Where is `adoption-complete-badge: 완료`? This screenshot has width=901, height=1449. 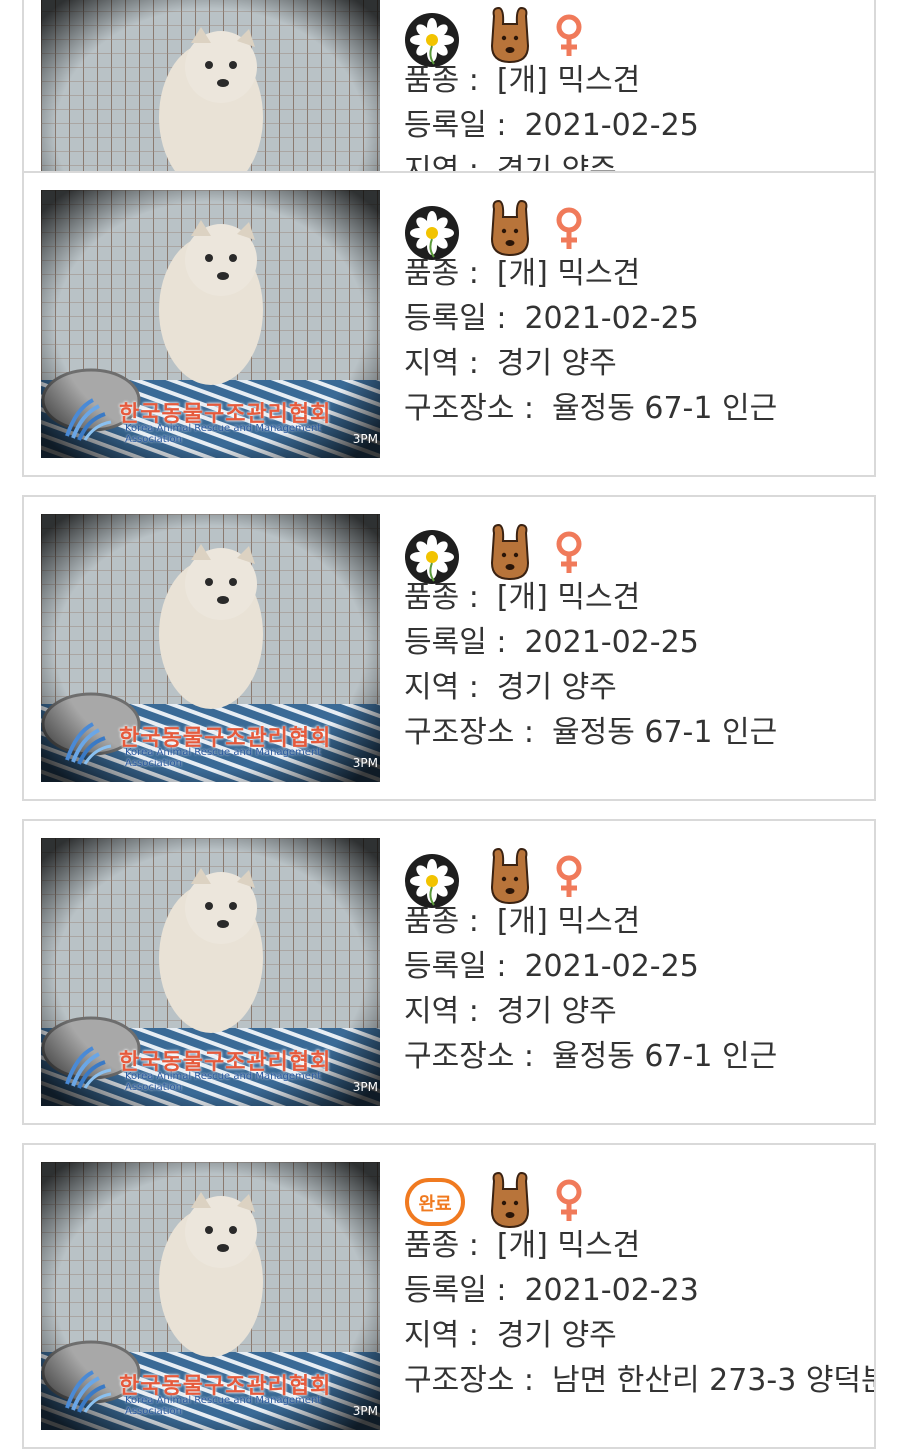 adoption-complete-badge: 완료 is located at coordinates (435, 1202).